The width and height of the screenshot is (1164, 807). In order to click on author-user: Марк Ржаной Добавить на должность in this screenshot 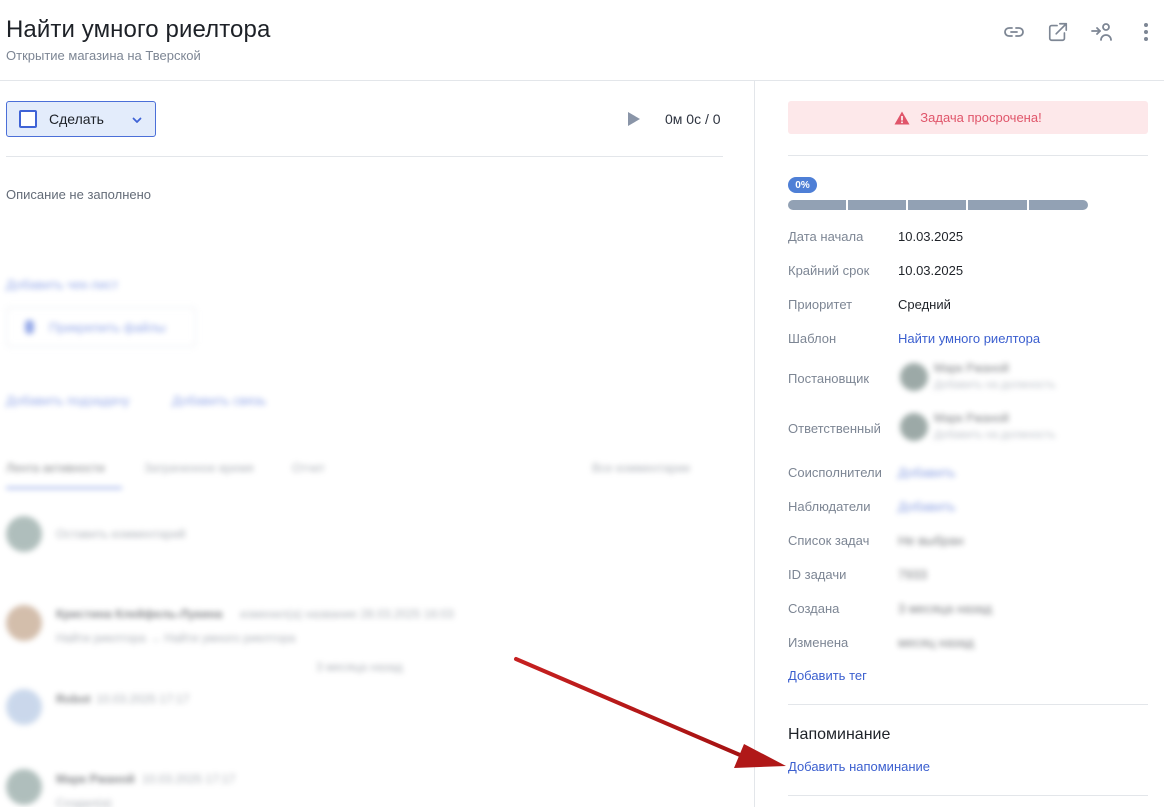, I will do `click(988, 378)`.